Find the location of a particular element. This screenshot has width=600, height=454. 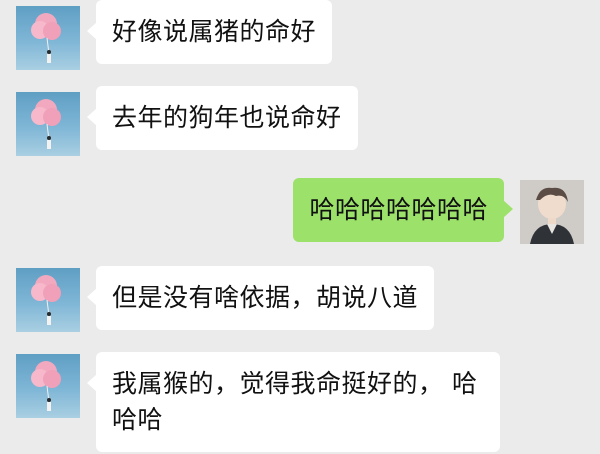

message-text: 但是没有啥依据，胡说八道 is located at coordinates (265, 297).